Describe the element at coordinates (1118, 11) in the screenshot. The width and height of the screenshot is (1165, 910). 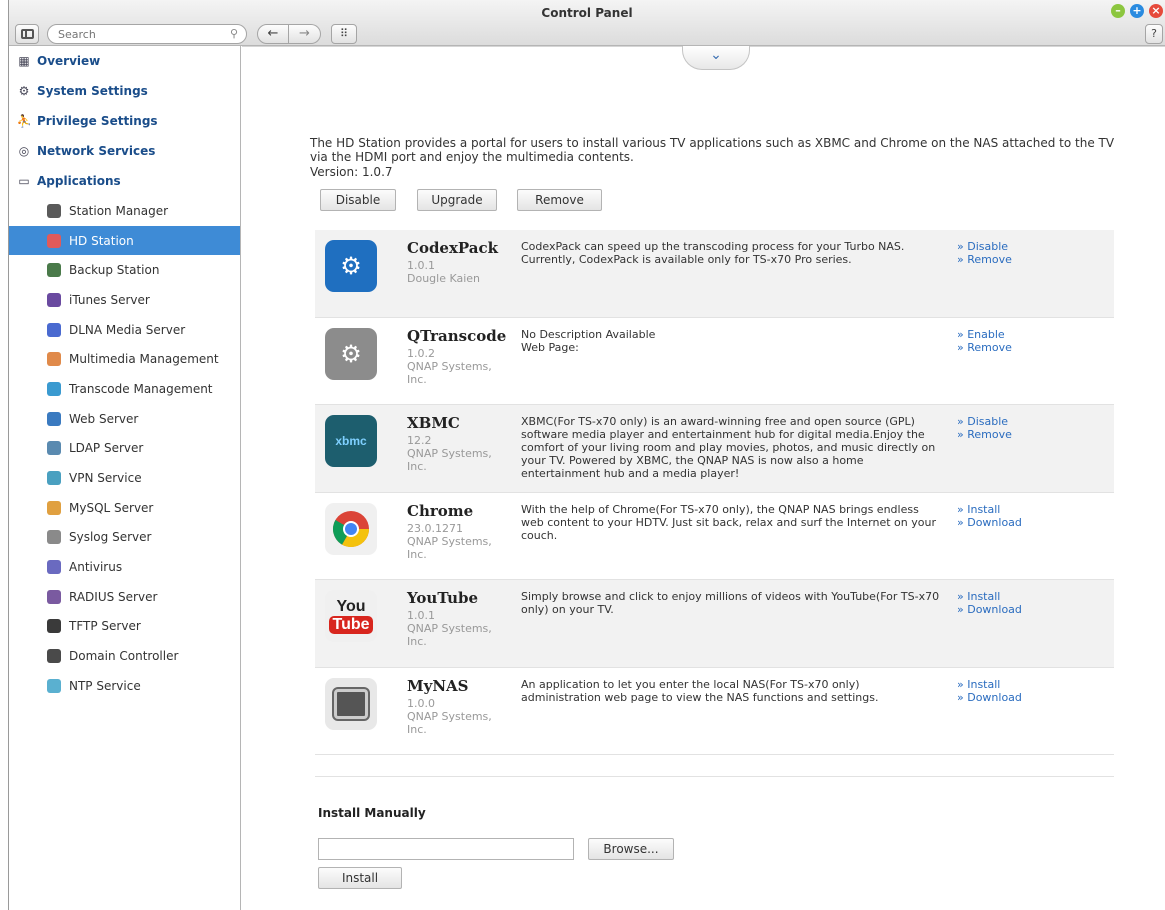
I see `minimize-button: –` at that location.